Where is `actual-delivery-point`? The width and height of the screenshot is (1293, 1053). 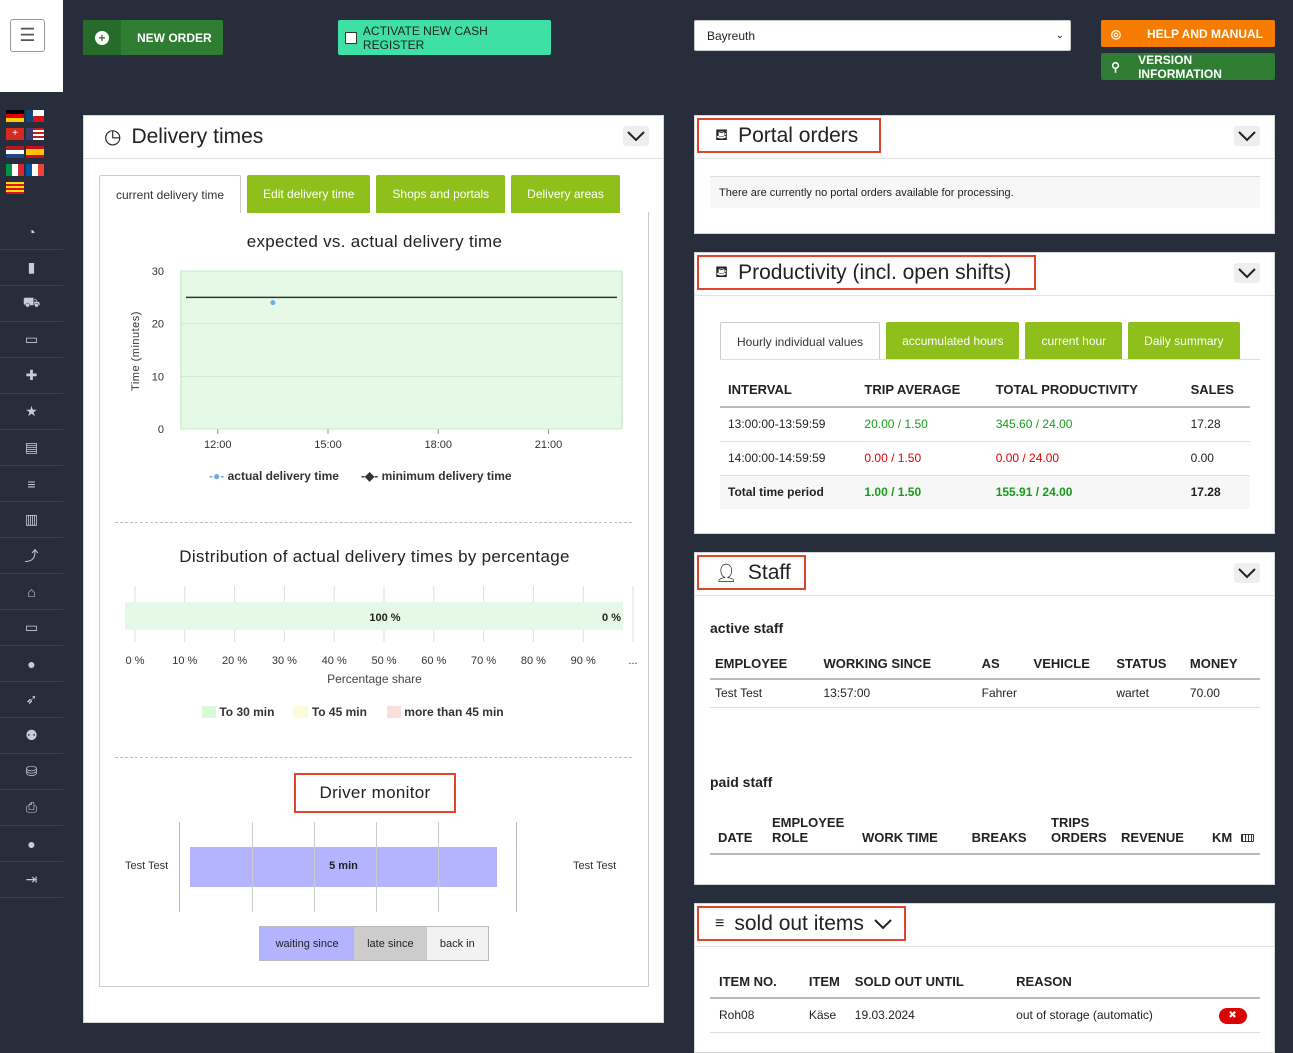
actual-delivery-point is located at coordinates (273, 303).